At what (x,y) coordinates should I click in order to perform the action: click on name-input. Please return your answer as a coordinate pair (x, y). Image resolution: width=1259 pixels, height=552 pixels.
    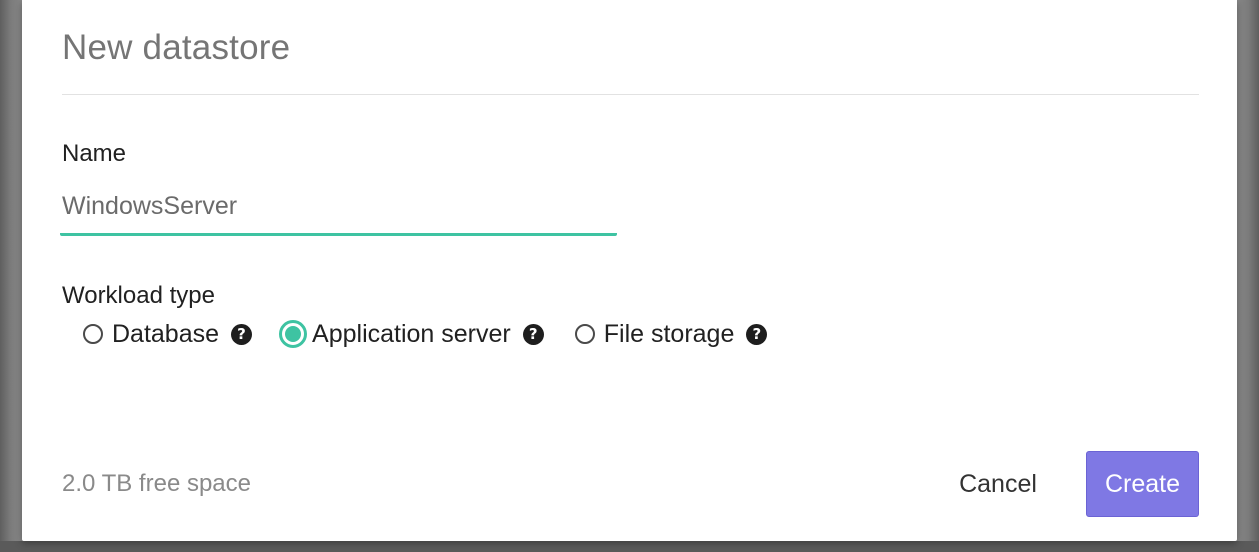
    Looking at the image, I should click on (338, 211).